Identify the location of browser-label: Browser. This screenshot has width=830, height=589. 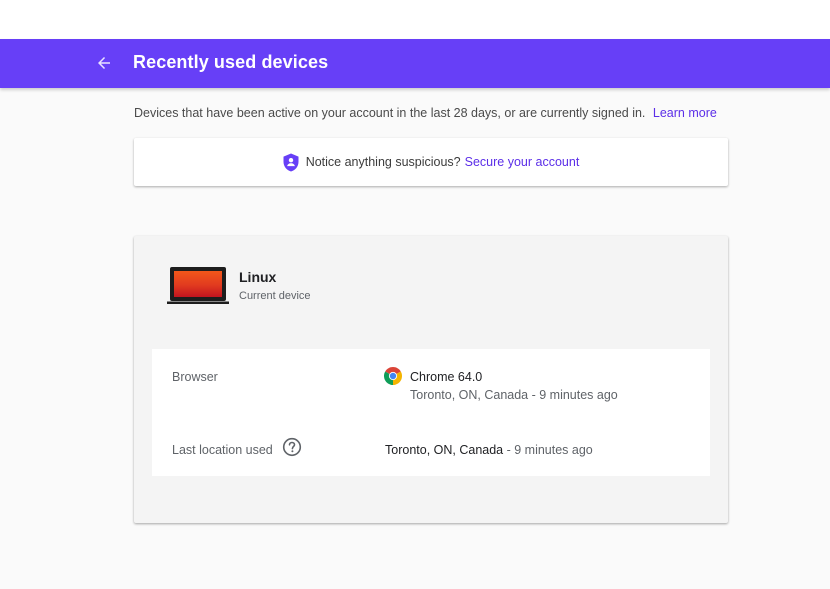
(195, 377).